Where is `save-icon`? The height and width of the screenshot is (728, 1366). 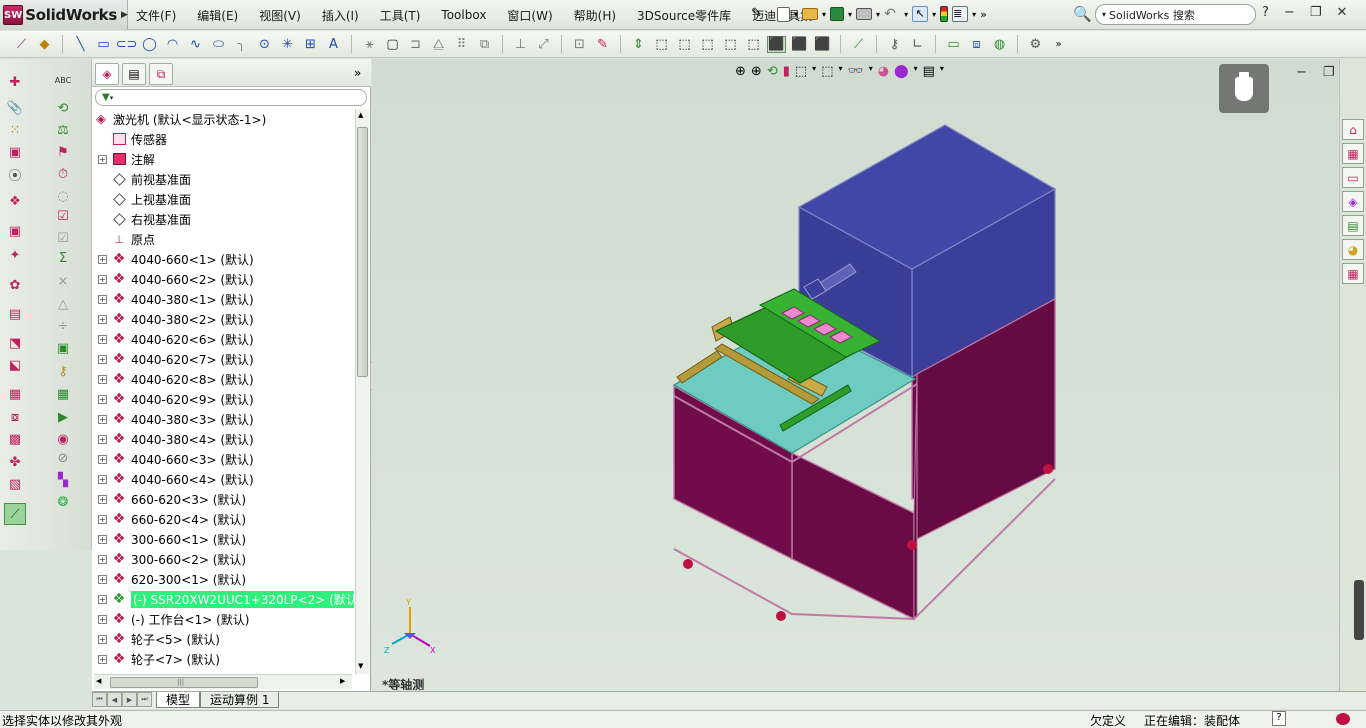 save-icon is located at coordinates (837, 14).